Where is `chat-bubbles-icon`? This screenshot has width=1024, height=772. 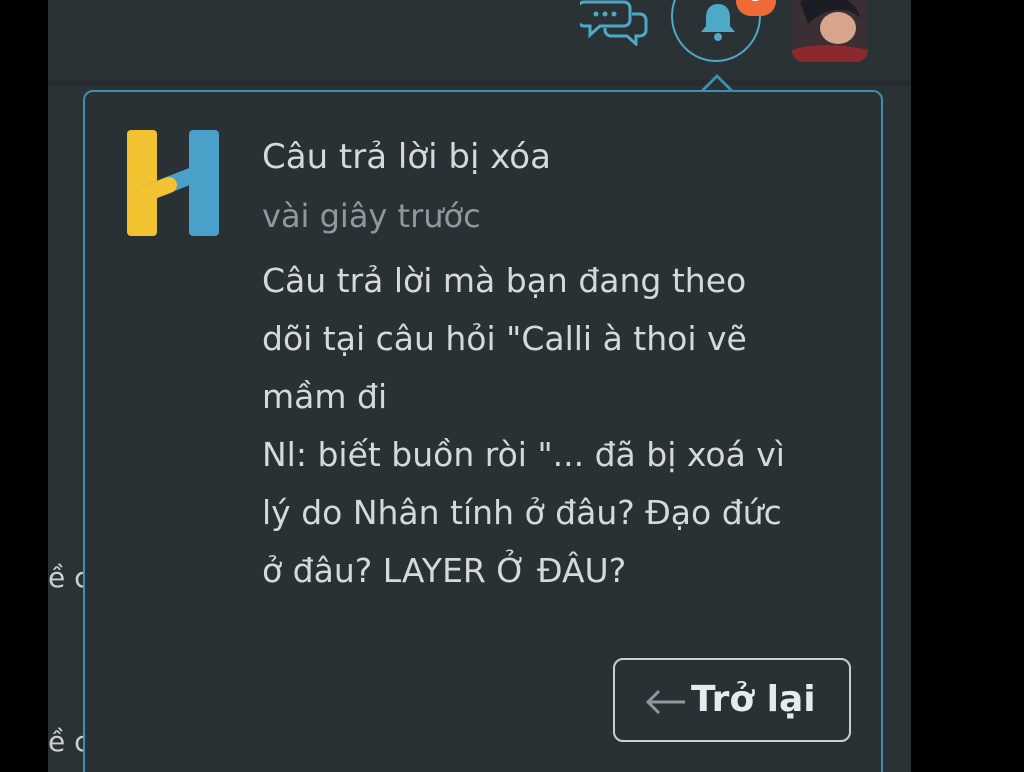 chat-bubbles-icon is located at coordinates (612, 24).